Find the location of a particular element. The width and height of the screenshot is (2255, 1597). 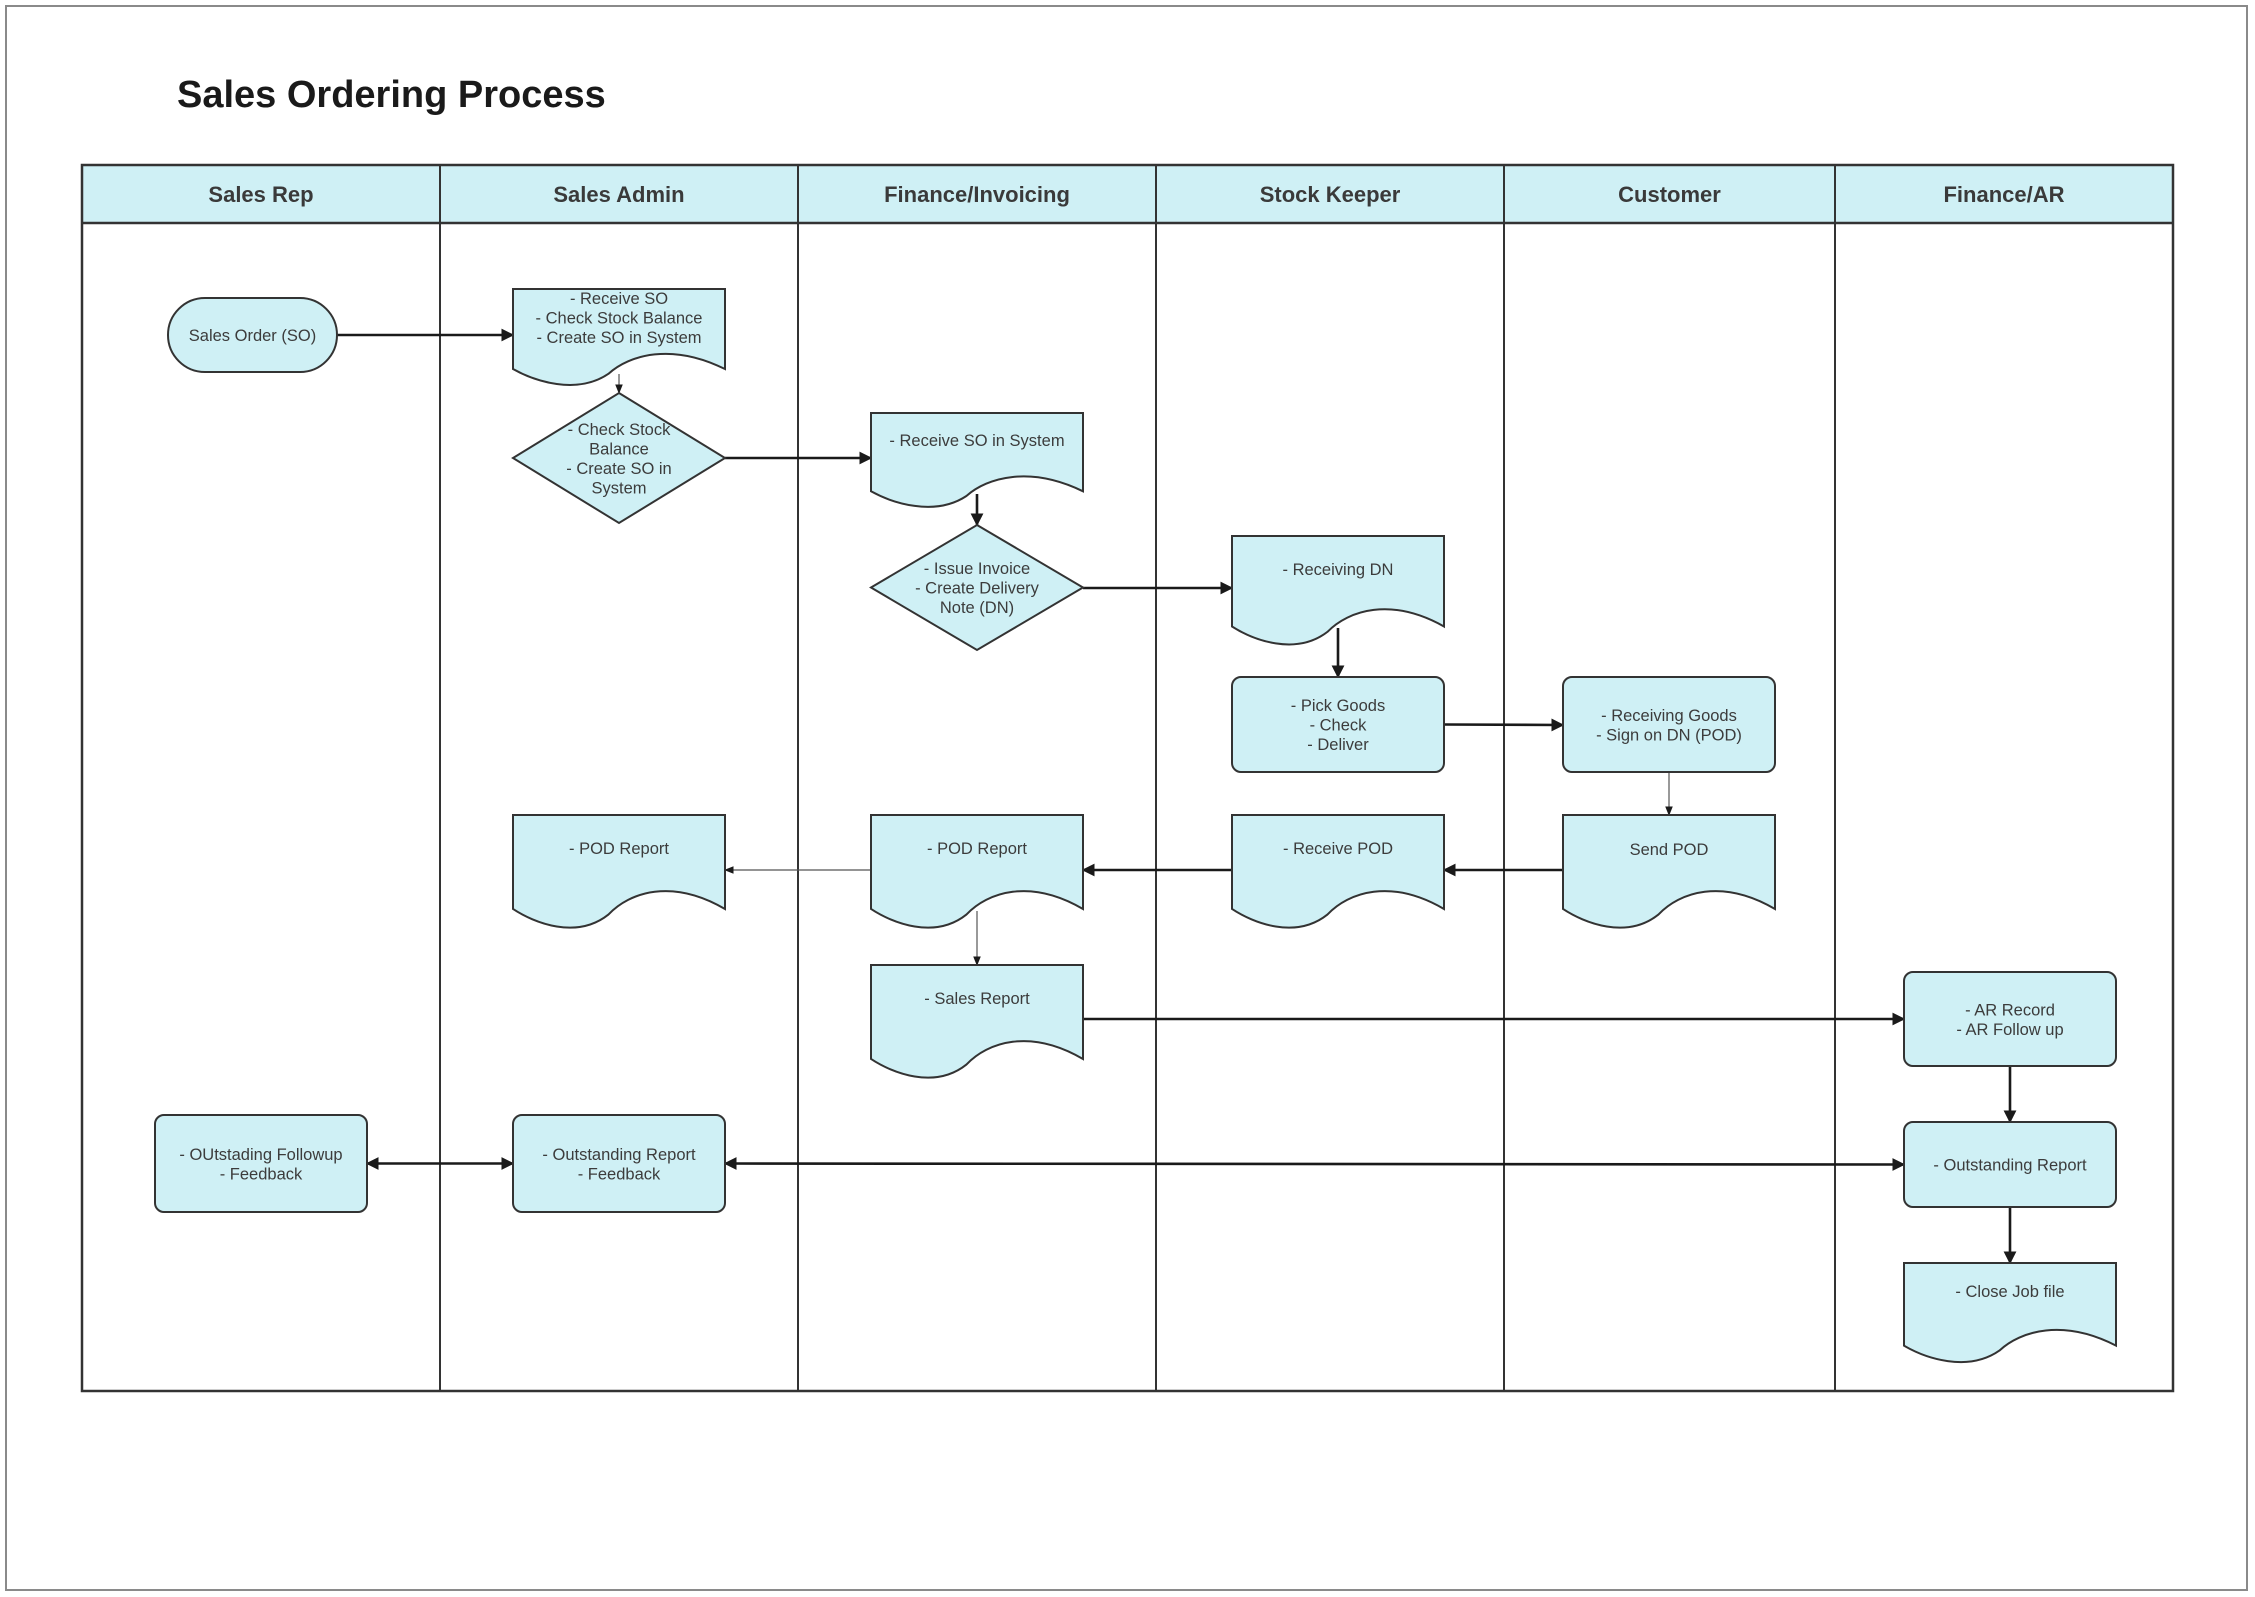

node-label-line: - Check Stock Balance is located at coordinates (619, 319).